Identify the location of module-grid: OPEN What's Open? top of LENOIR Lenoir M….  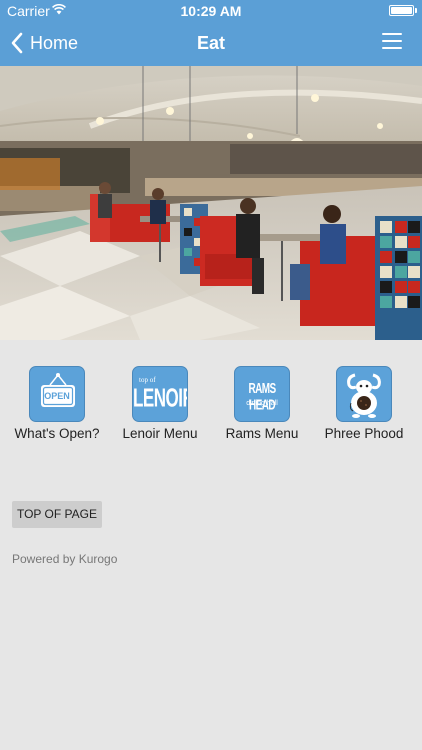
(211, 406).